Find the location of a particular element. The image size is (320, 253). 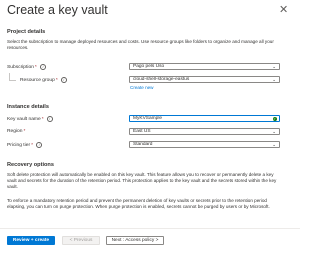

project-details-heading: Project details is located at coordinates (26, 32).